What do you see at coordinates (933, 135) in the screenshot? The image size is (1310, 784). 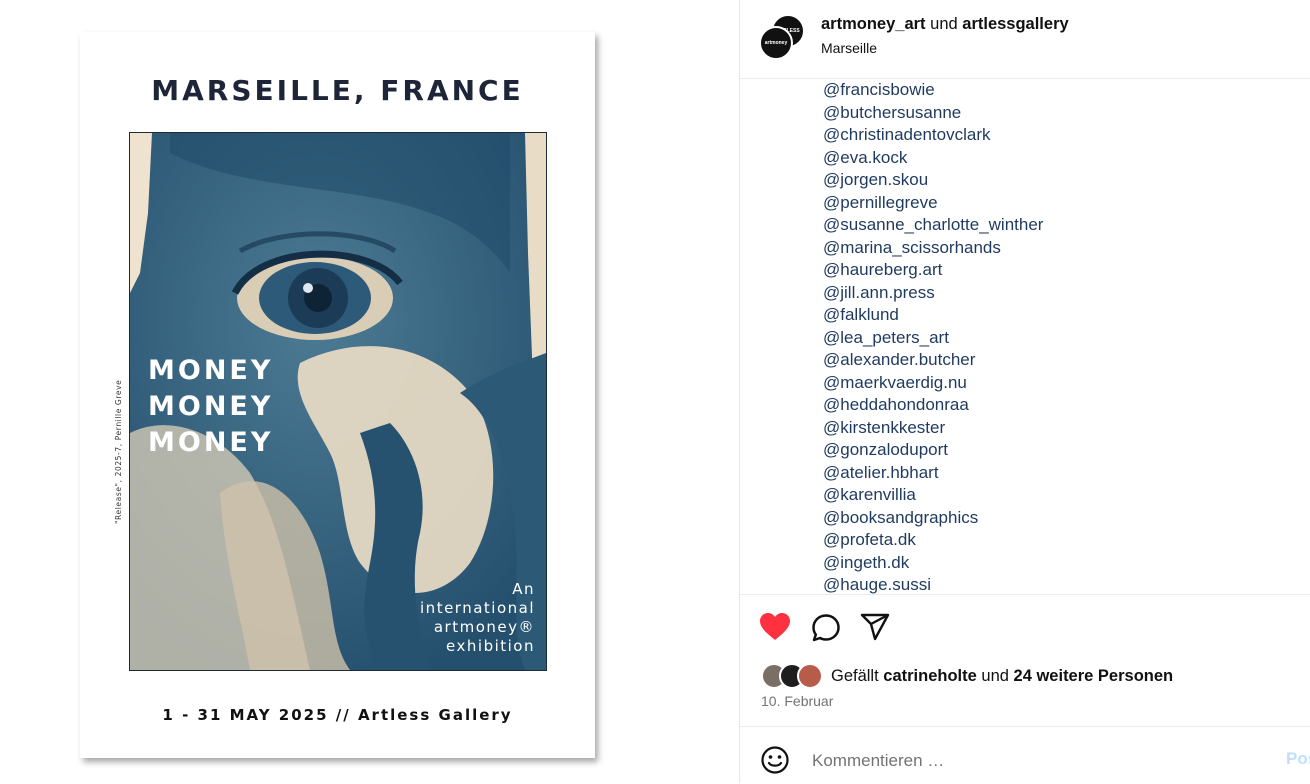 I see `mentioned-user-link: @christinadentovclark` at bounding box center [933, 135].